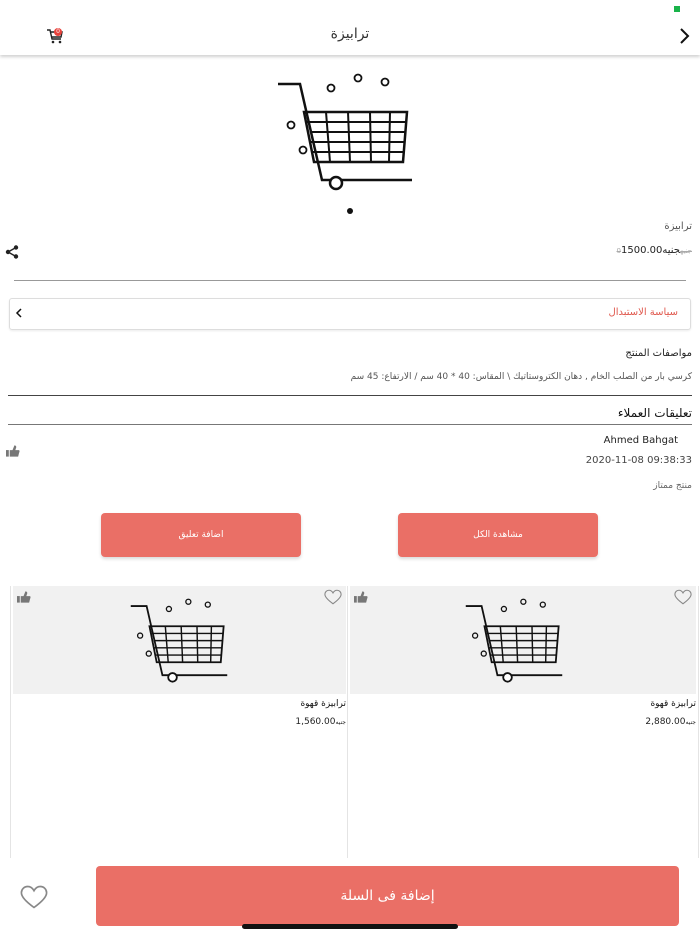 This screenshot has width=700, height=934. I want to click on home-indicator, so click(350, 926).